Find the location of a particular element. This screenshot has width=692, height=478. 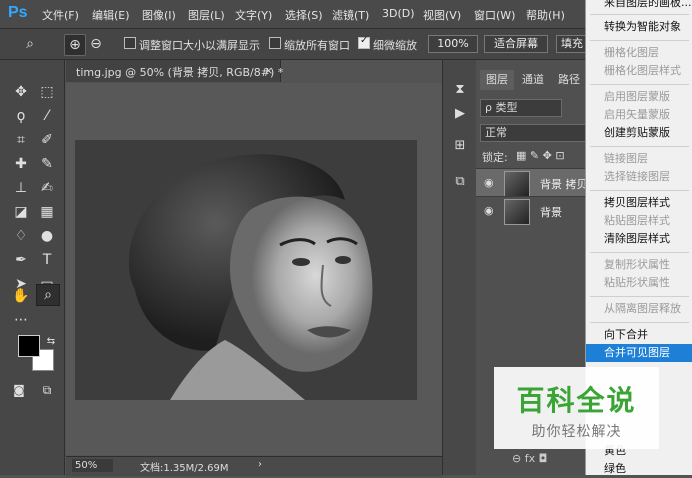

menu-edit: 编辑(E) is located at coordinates (111, 15).